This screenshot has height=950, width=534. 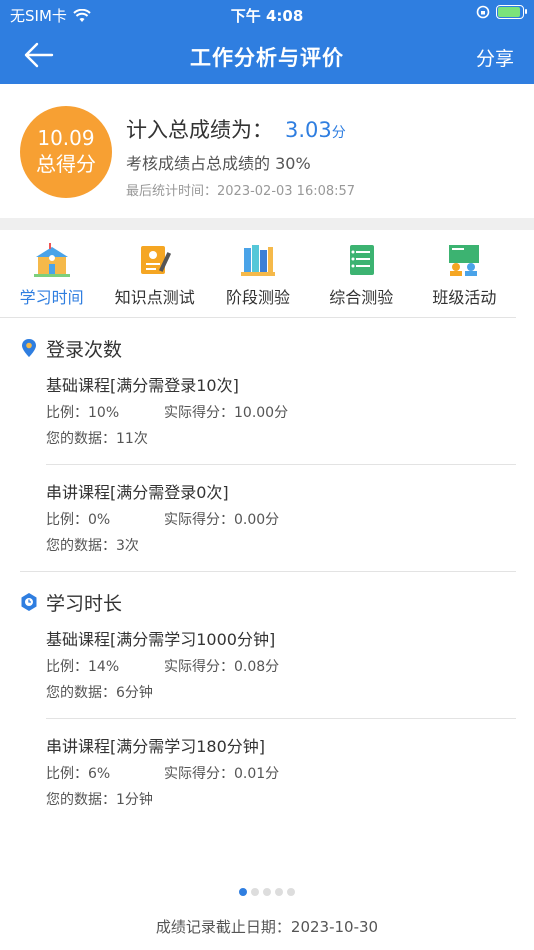 I want to click on section-title: 登录次数, so click(x=84, y=349).